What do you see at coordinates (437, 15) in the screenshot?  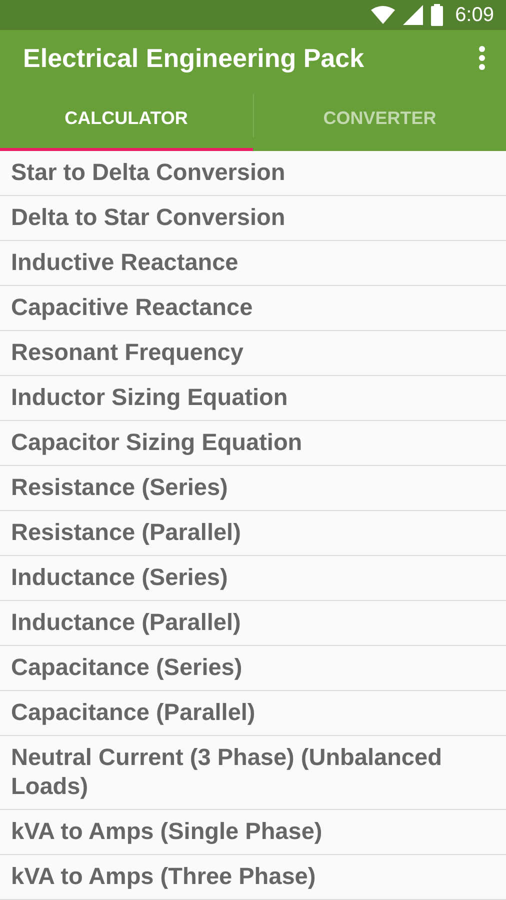 I see `battery-icon` at bounding box center [437, 15].